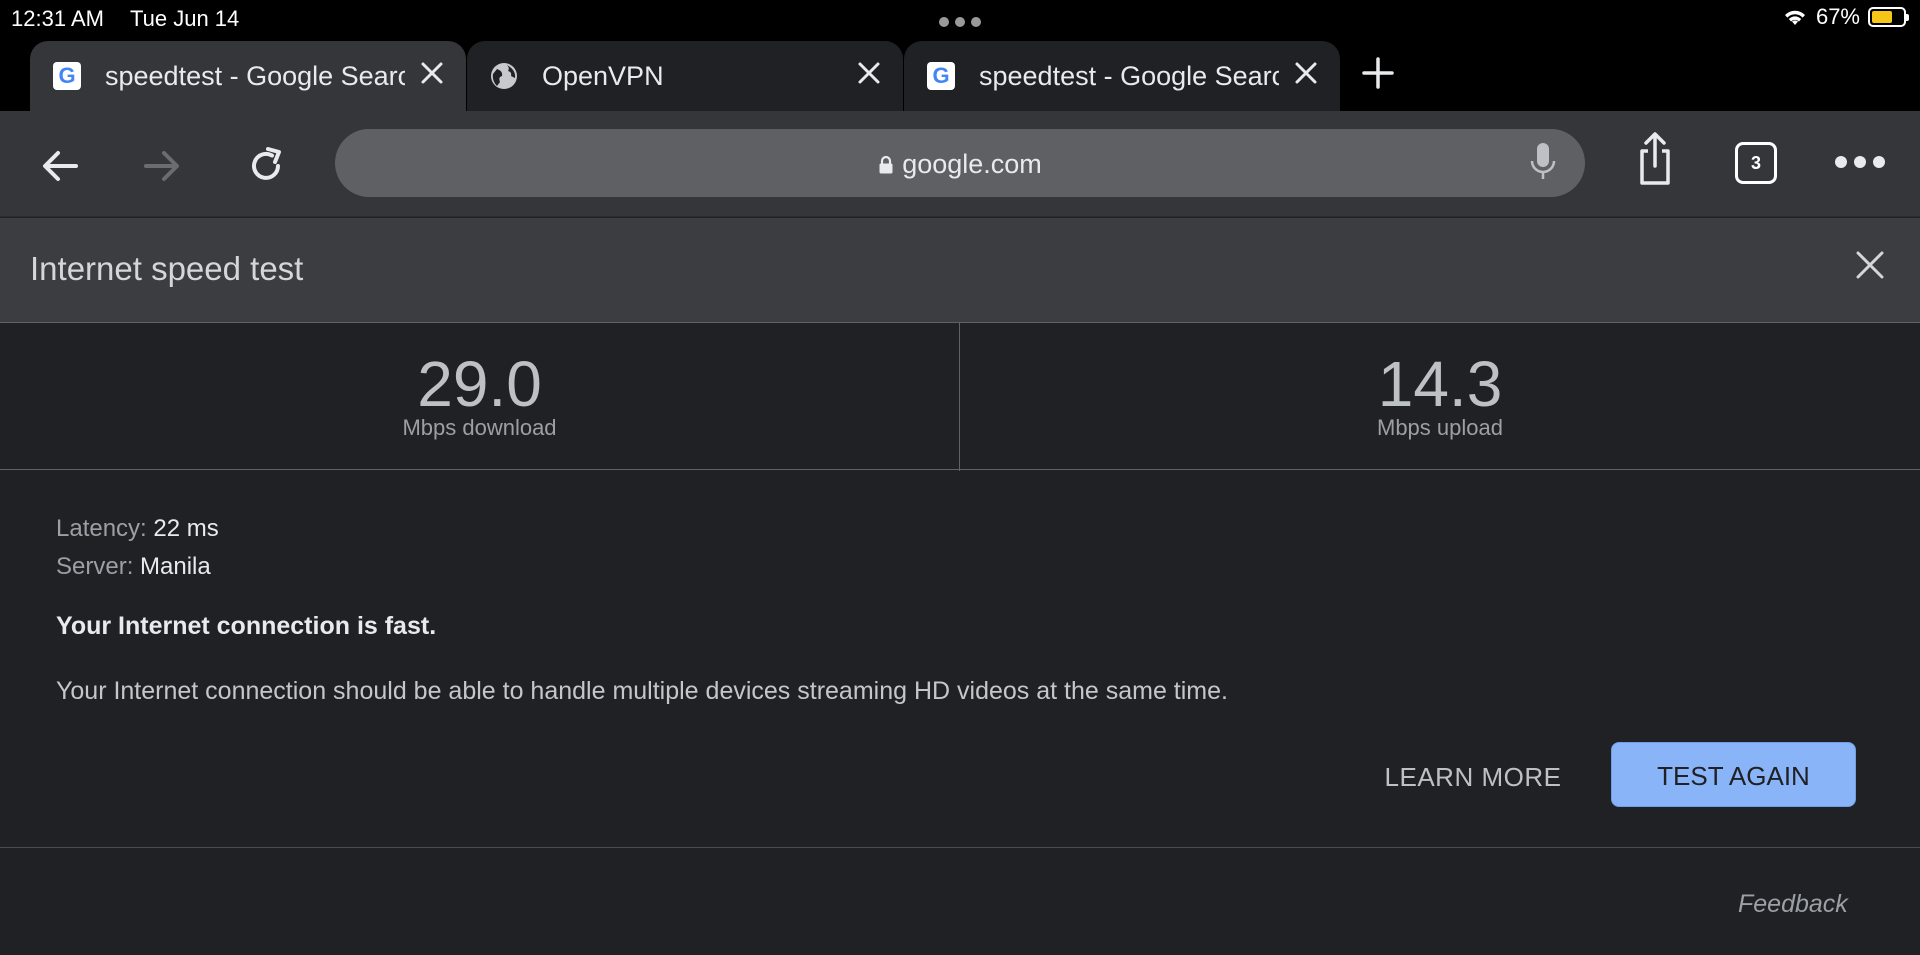 Image resolution: width=1920 pixels, height=955 pixels. Describe the element at coordinates (162, 166) in the screenshot. I see `forward-arrow-icon` at that location.